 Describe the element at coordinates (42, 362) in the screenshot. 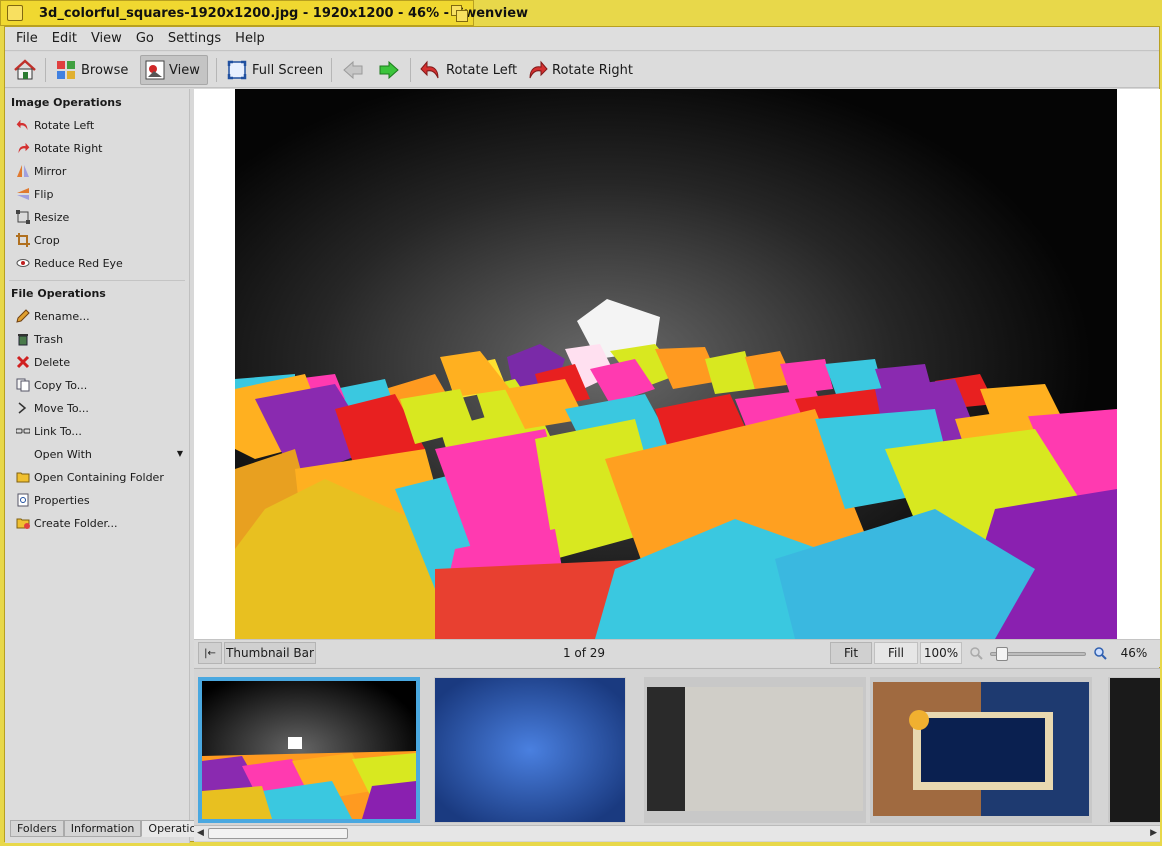

I see `op-delete: Delete` at that location.